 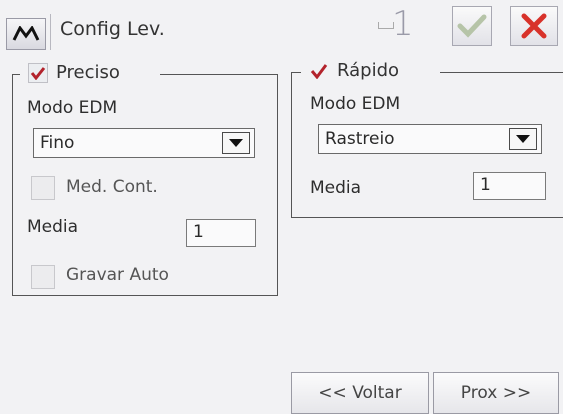 I want to click on close-button, so click(x=534, y=26).